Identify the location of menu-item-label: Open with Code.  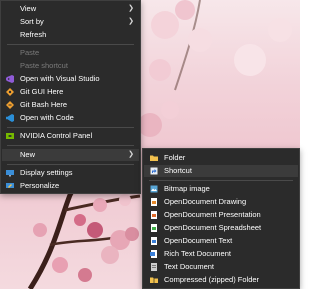
(47, 117).